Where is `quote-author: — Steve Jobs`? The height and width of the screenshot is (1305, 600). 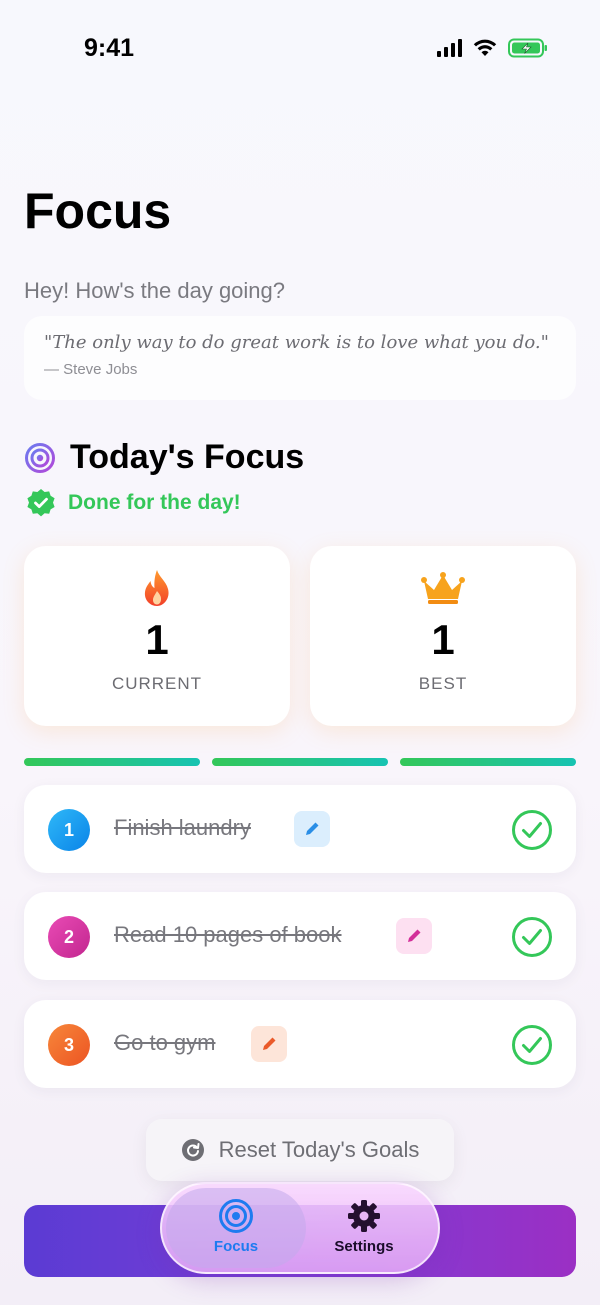 quote-author: — Steve Jobs is located at coordinates (91, 369).